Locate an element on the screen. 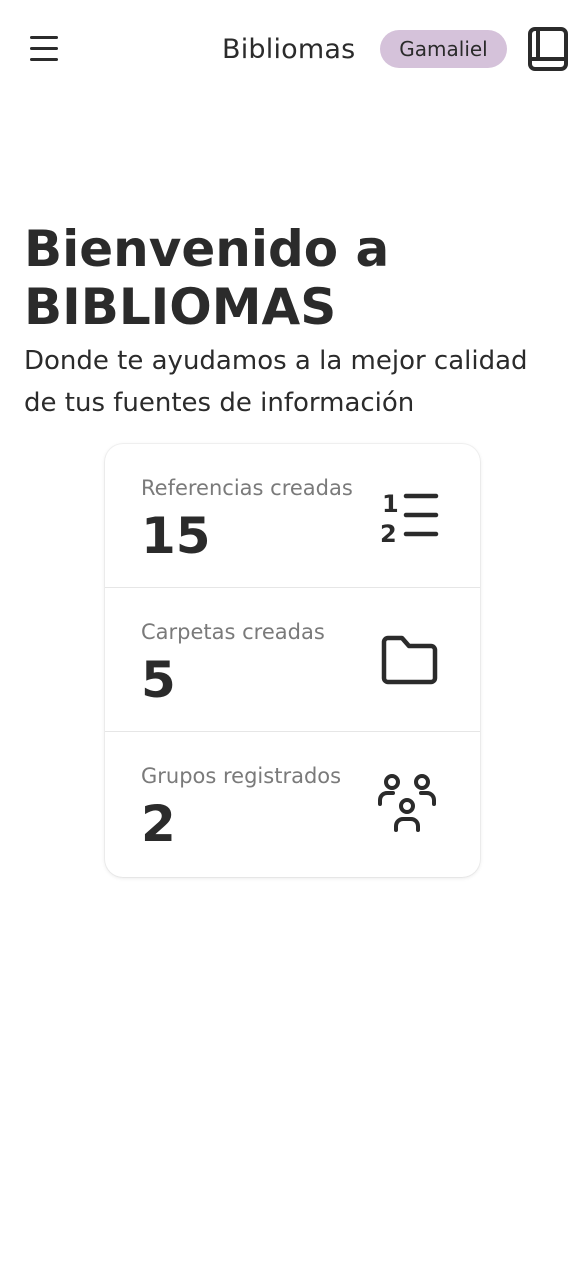  book-icon is located at coordinates (548, 49).